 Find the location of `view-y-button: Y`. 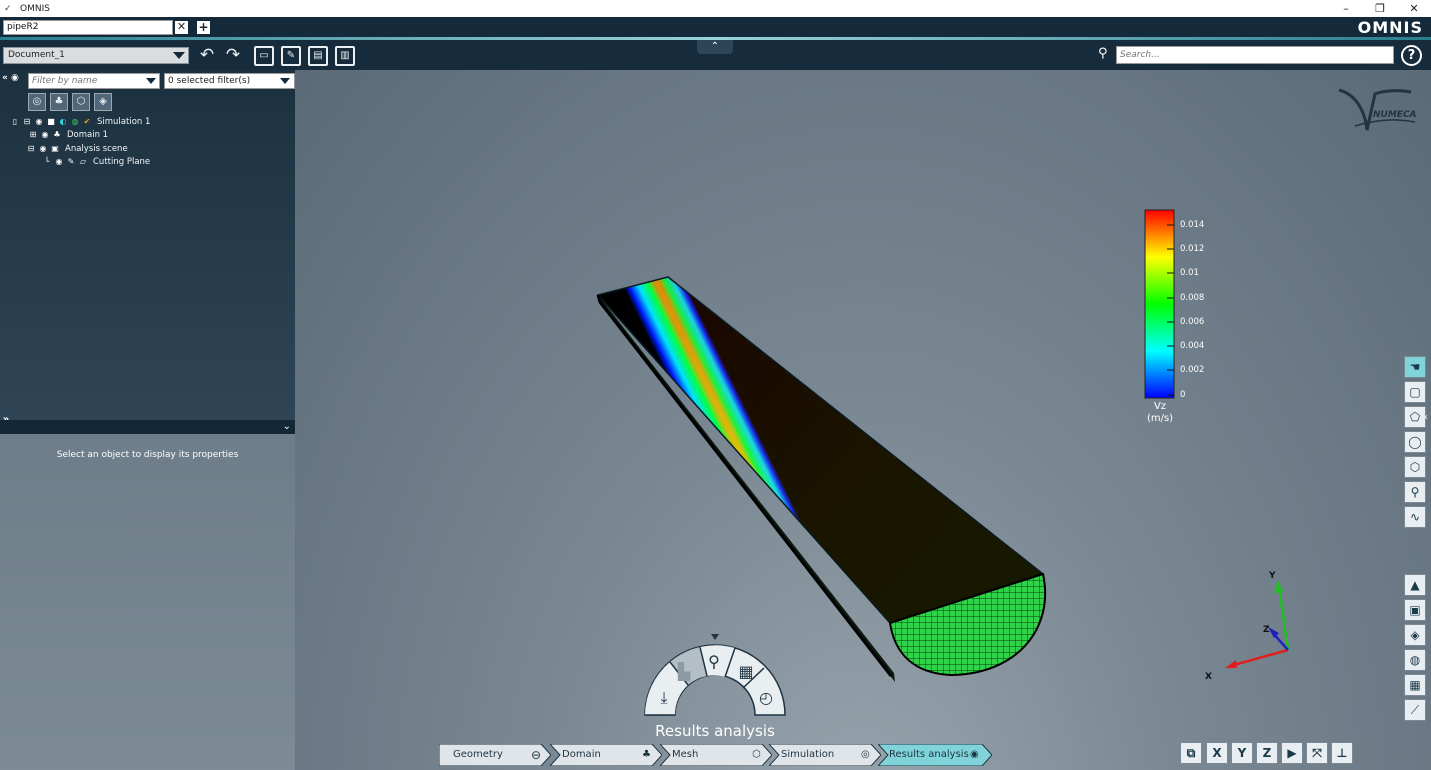

view-y-button: Y is located at coordinates (1242, 753).